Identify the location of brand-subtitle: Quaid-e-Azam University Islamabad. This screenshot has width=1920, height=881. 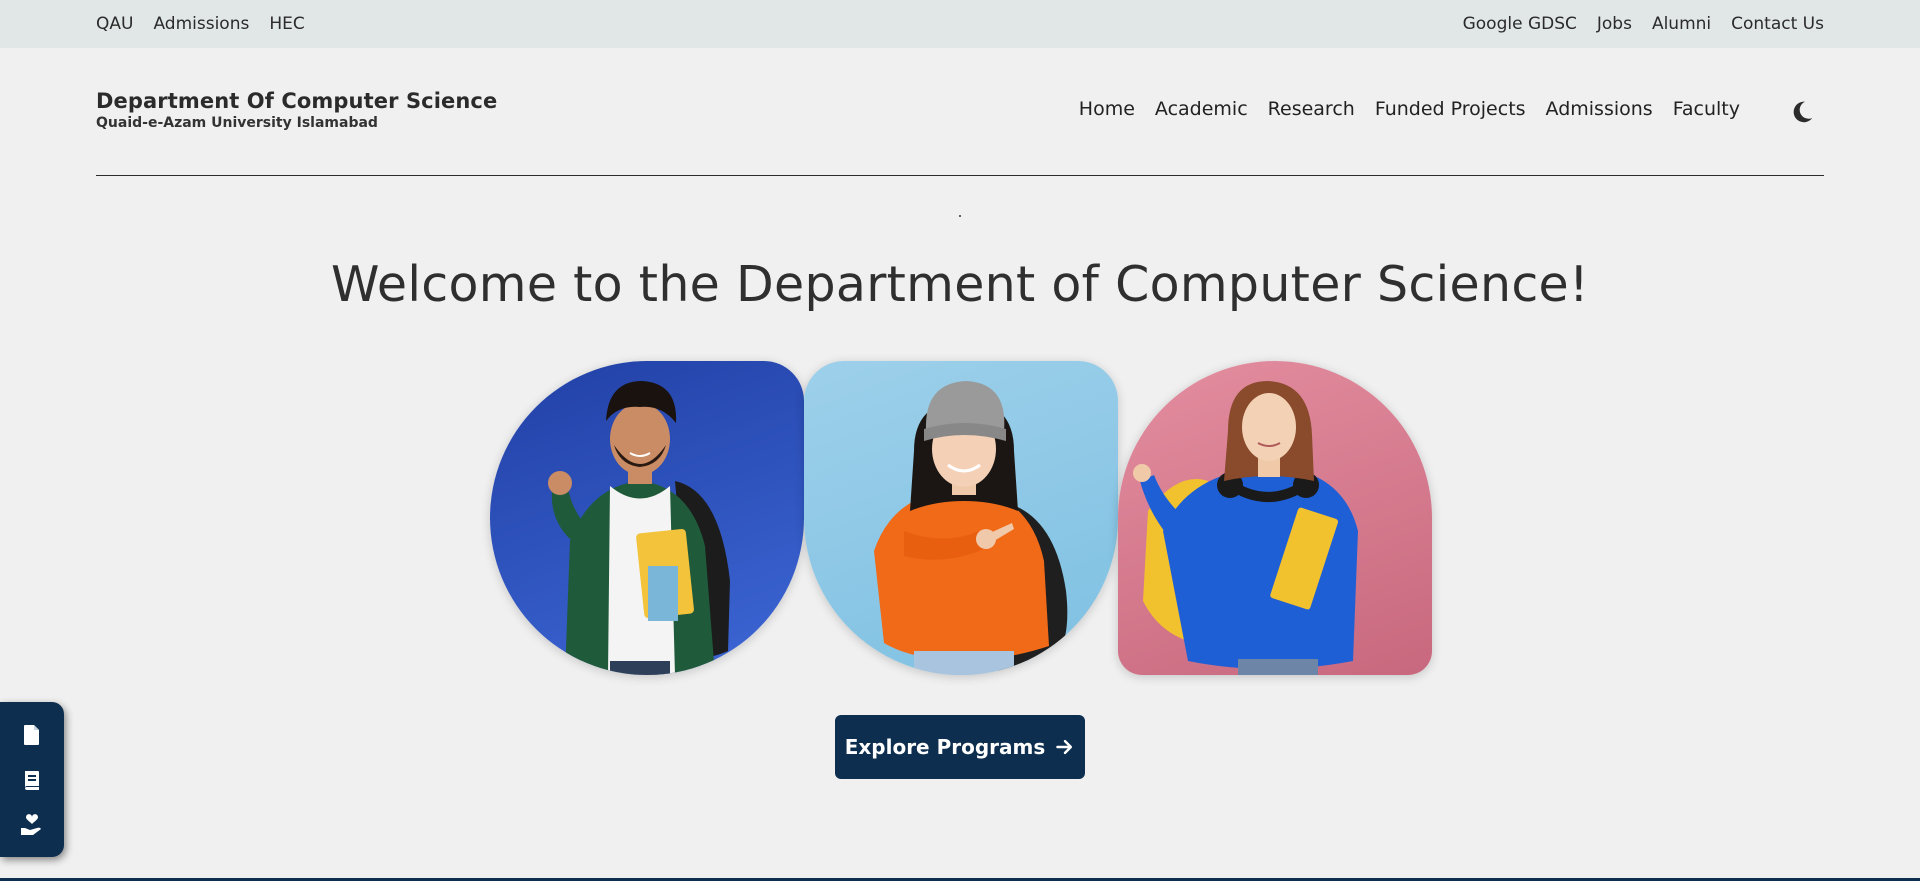
(237, 123).